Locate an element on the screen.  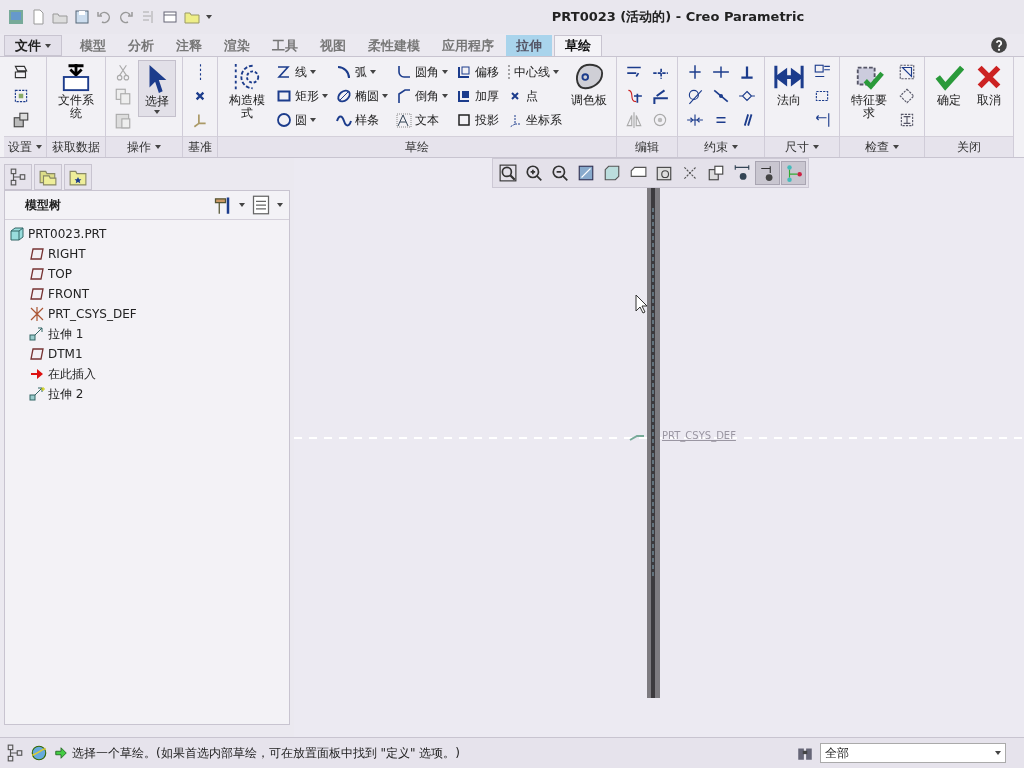
save-icon is located at coordinates (82, 17).